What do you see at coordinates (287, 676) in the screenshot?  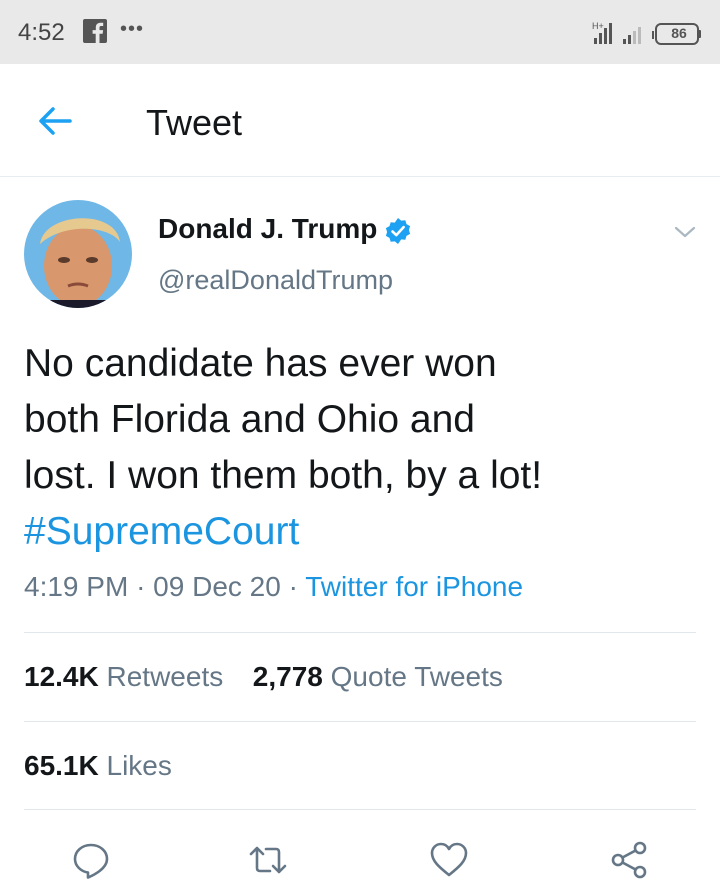 I see `quote-tweets-count: 2,778` at bounding box center [287, 676].